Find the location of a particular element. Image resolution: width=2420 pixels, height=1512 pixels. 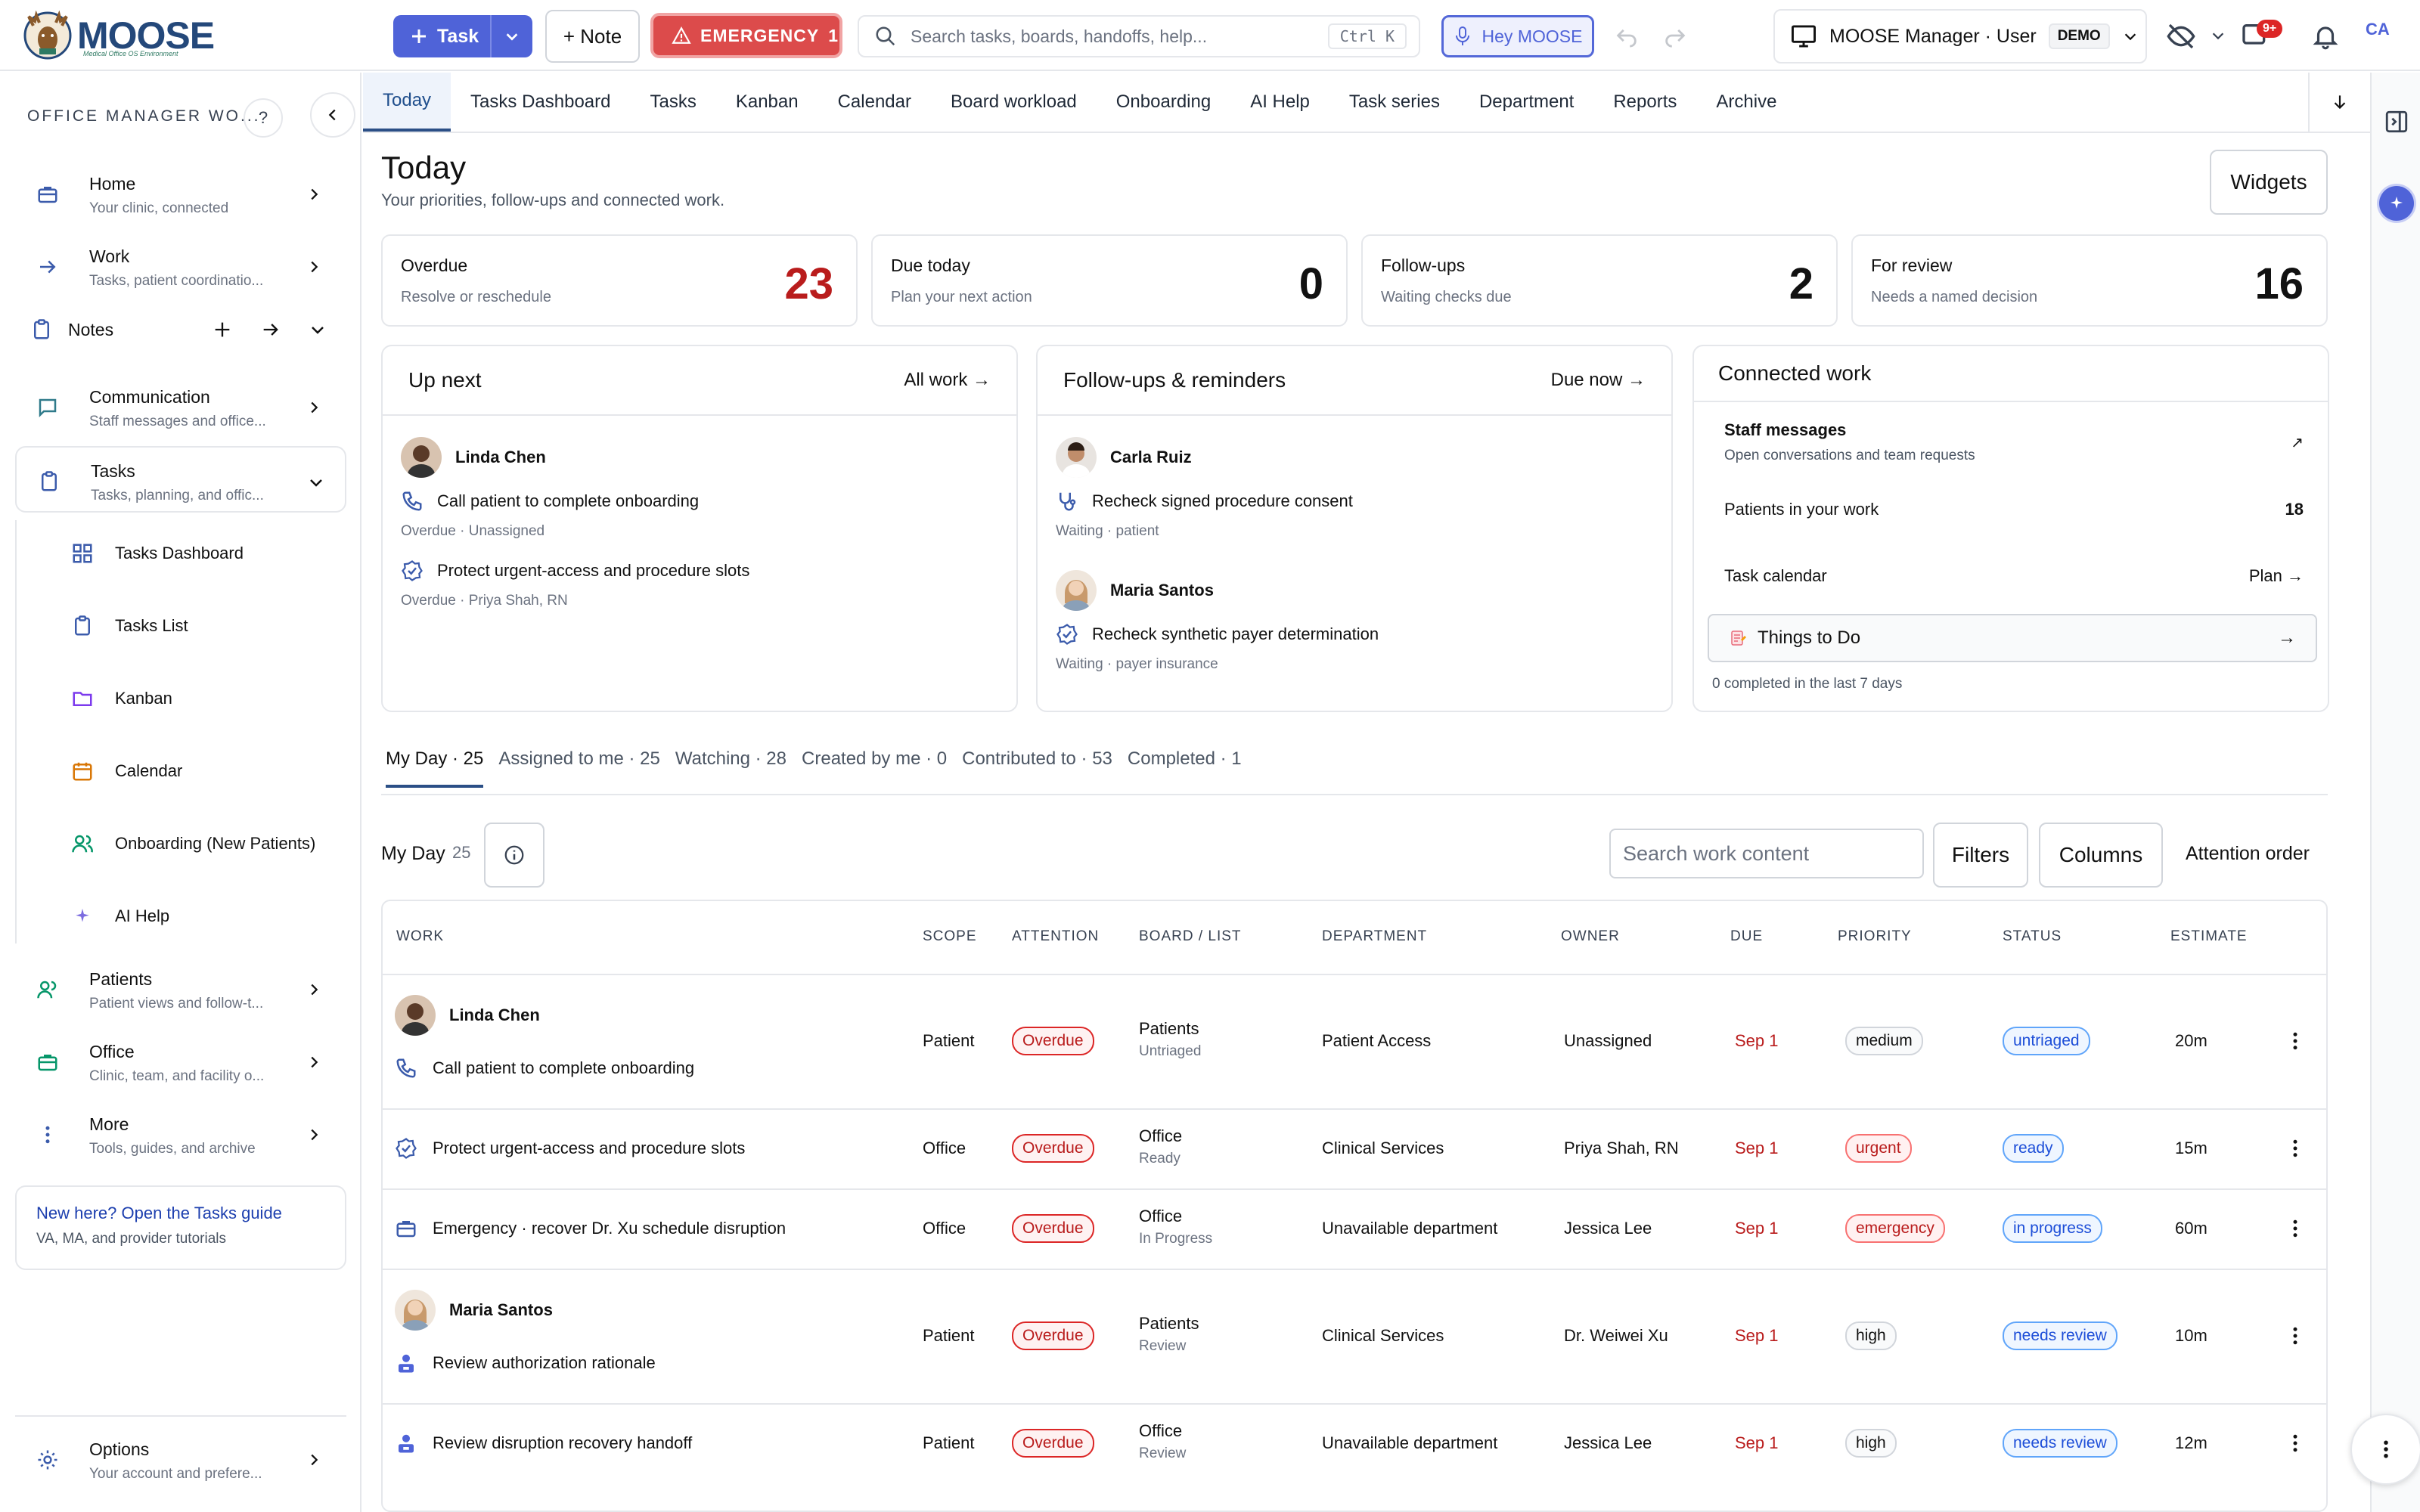

tab-ai-help: AI Help is located at coordinates (1279, 102).